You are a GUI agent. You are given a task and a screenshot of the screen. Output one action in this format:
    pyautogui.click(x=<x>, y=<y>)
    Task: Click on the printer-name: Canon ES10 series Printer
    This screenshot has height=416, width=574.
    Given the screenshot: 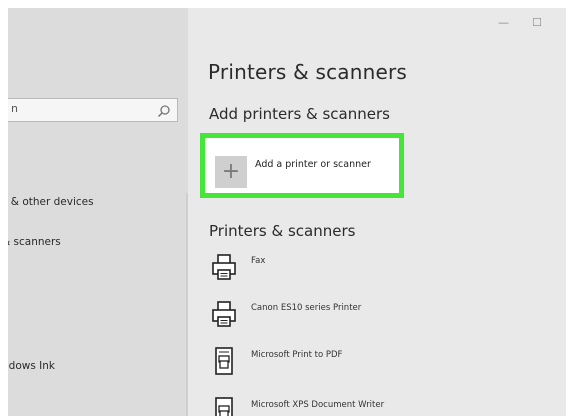 What is the action you would take?
    pyautogui.click(x=306, y=308)
    